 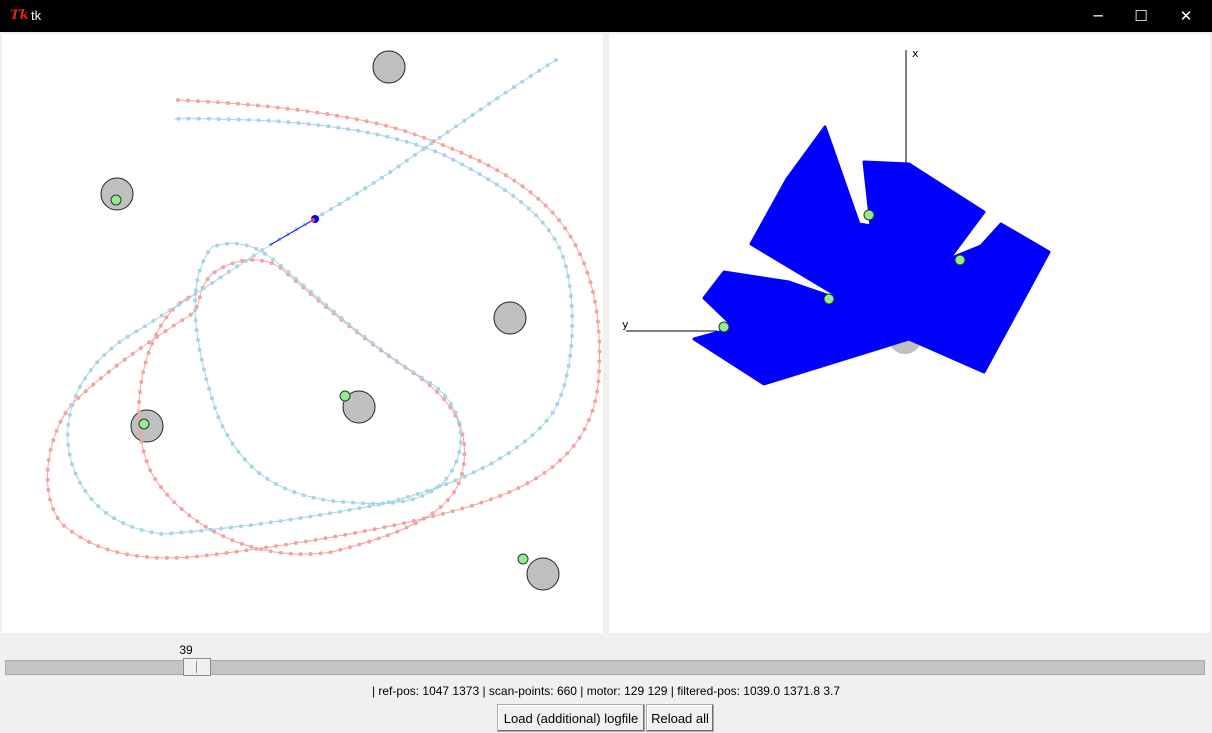 I want to click on maximize-button: ☐, so click(x=1141, y=16).